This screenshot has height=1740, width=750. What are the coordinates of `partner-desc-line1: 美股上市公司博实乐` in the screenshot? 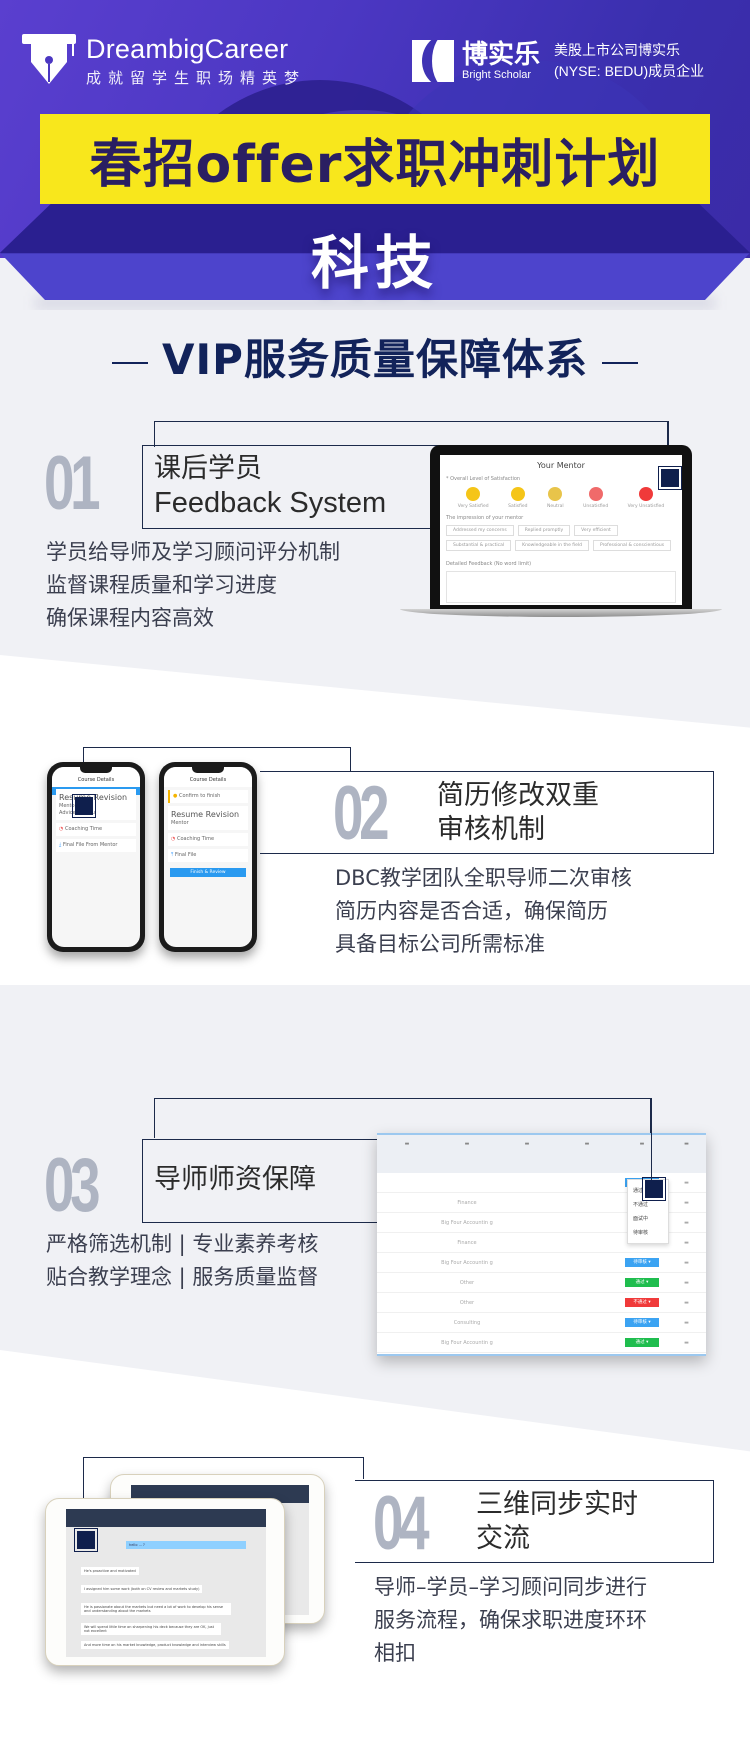 It's located at (617, 50).